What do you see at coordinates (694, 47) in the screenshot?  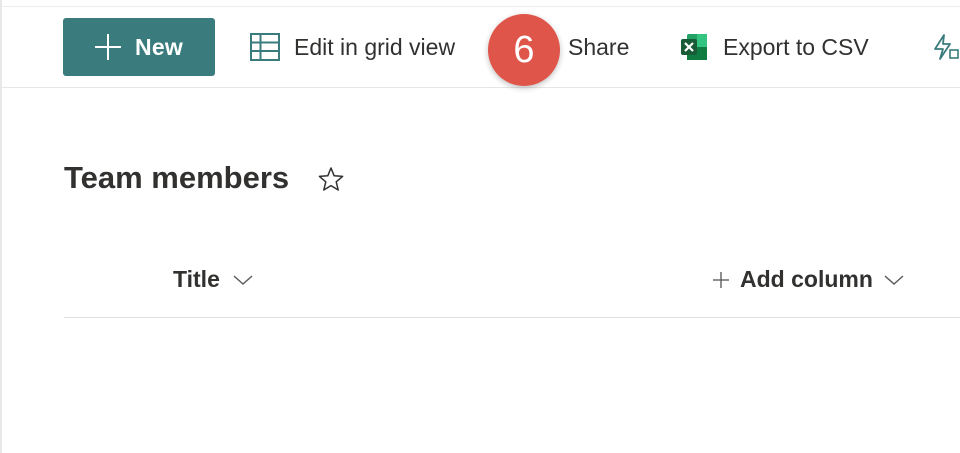 I see `excel-icon` at bounding box center [694, 47].